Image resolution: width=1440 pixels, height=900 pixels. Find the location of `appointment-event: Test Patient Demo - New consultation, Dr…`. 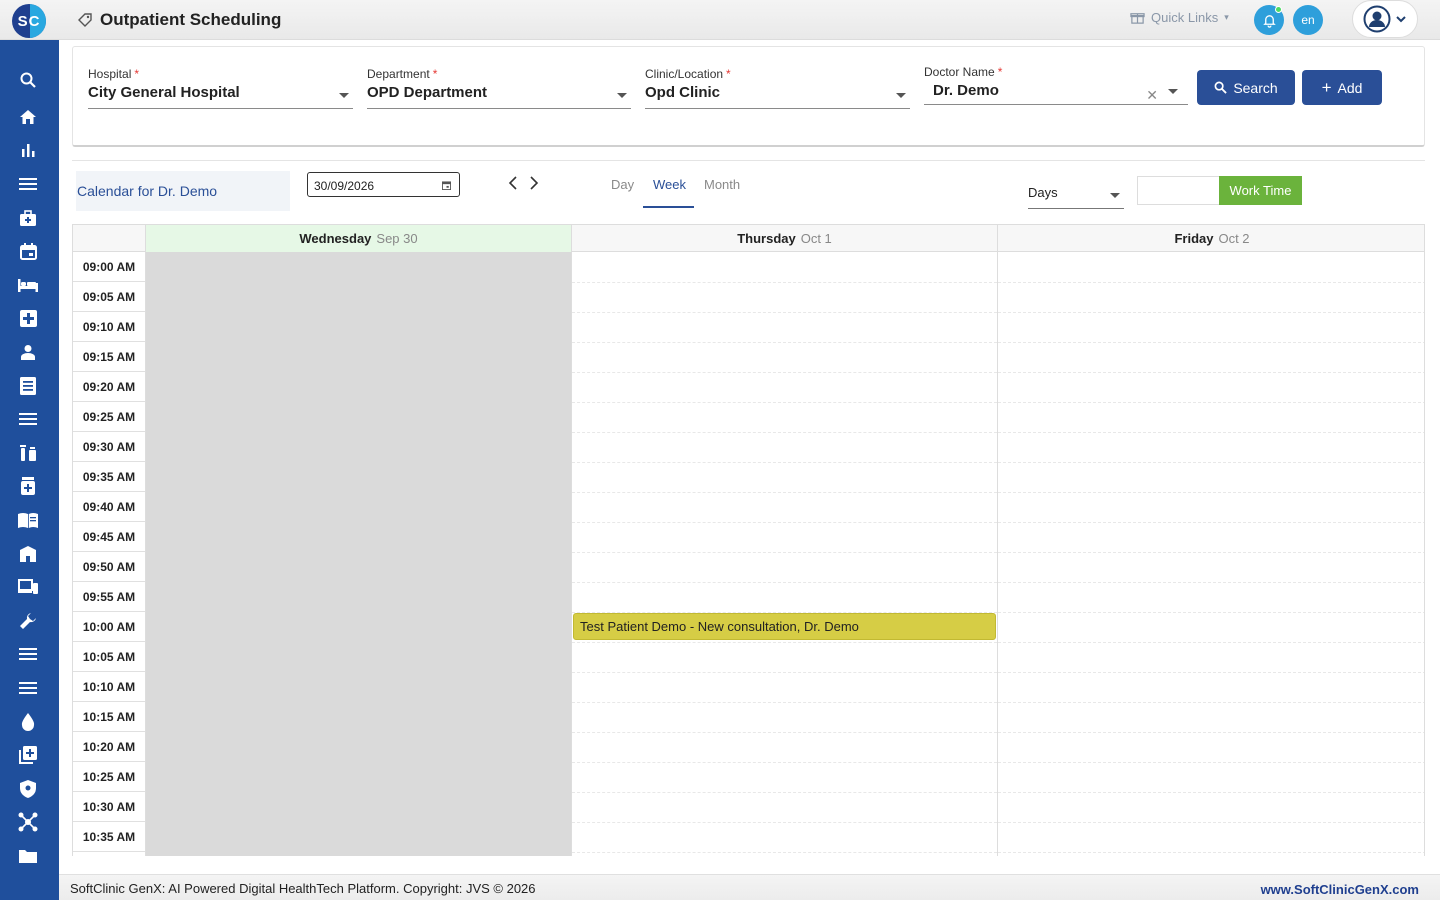

appointment-event: Test Patient Demo - New consultation, Dr… is located at coordinates (784, 626).